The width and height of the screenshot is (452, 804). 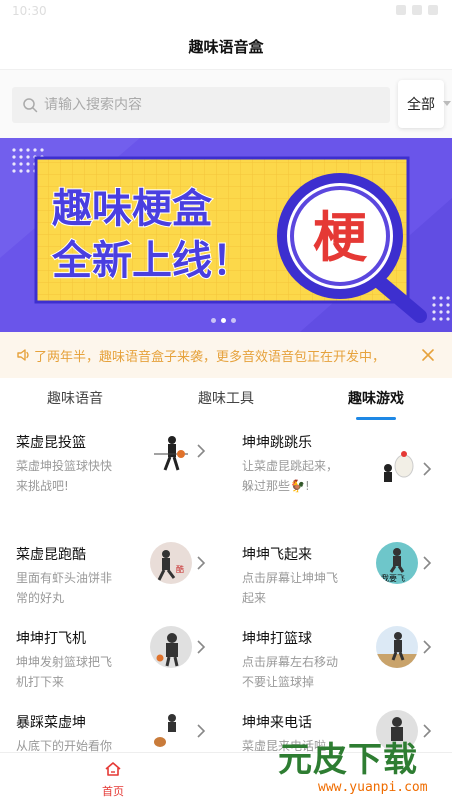 I want to click on page-title: 趣味语音盒, so click(x=226, y=47).